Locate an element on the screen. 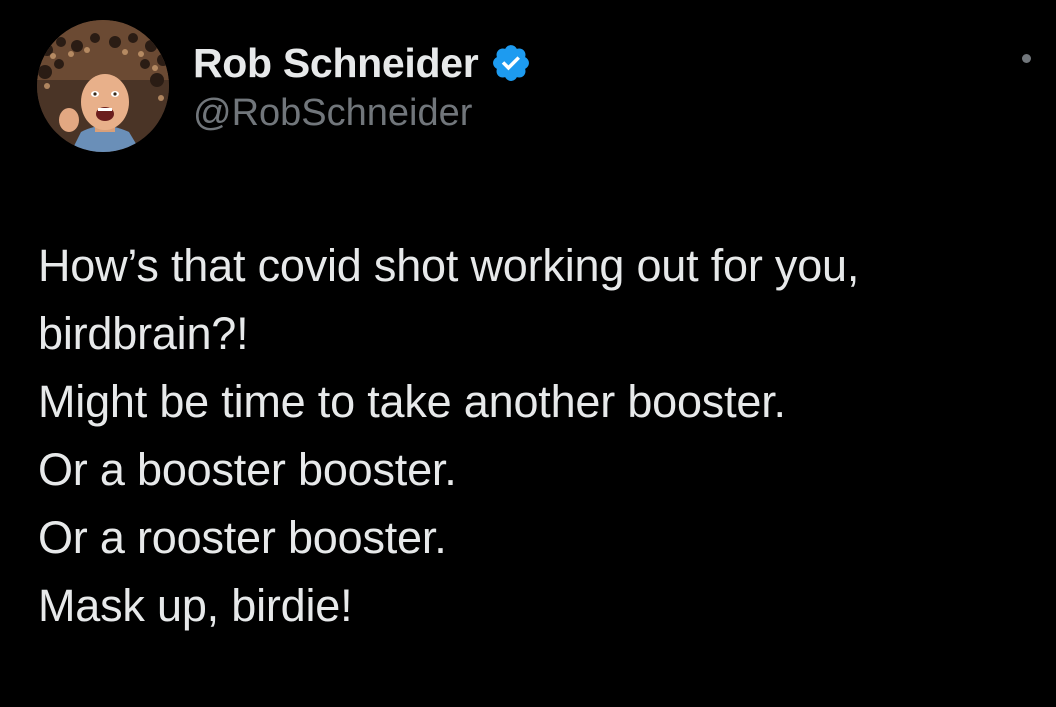  avatar-image is located at coordinates (103, 86).